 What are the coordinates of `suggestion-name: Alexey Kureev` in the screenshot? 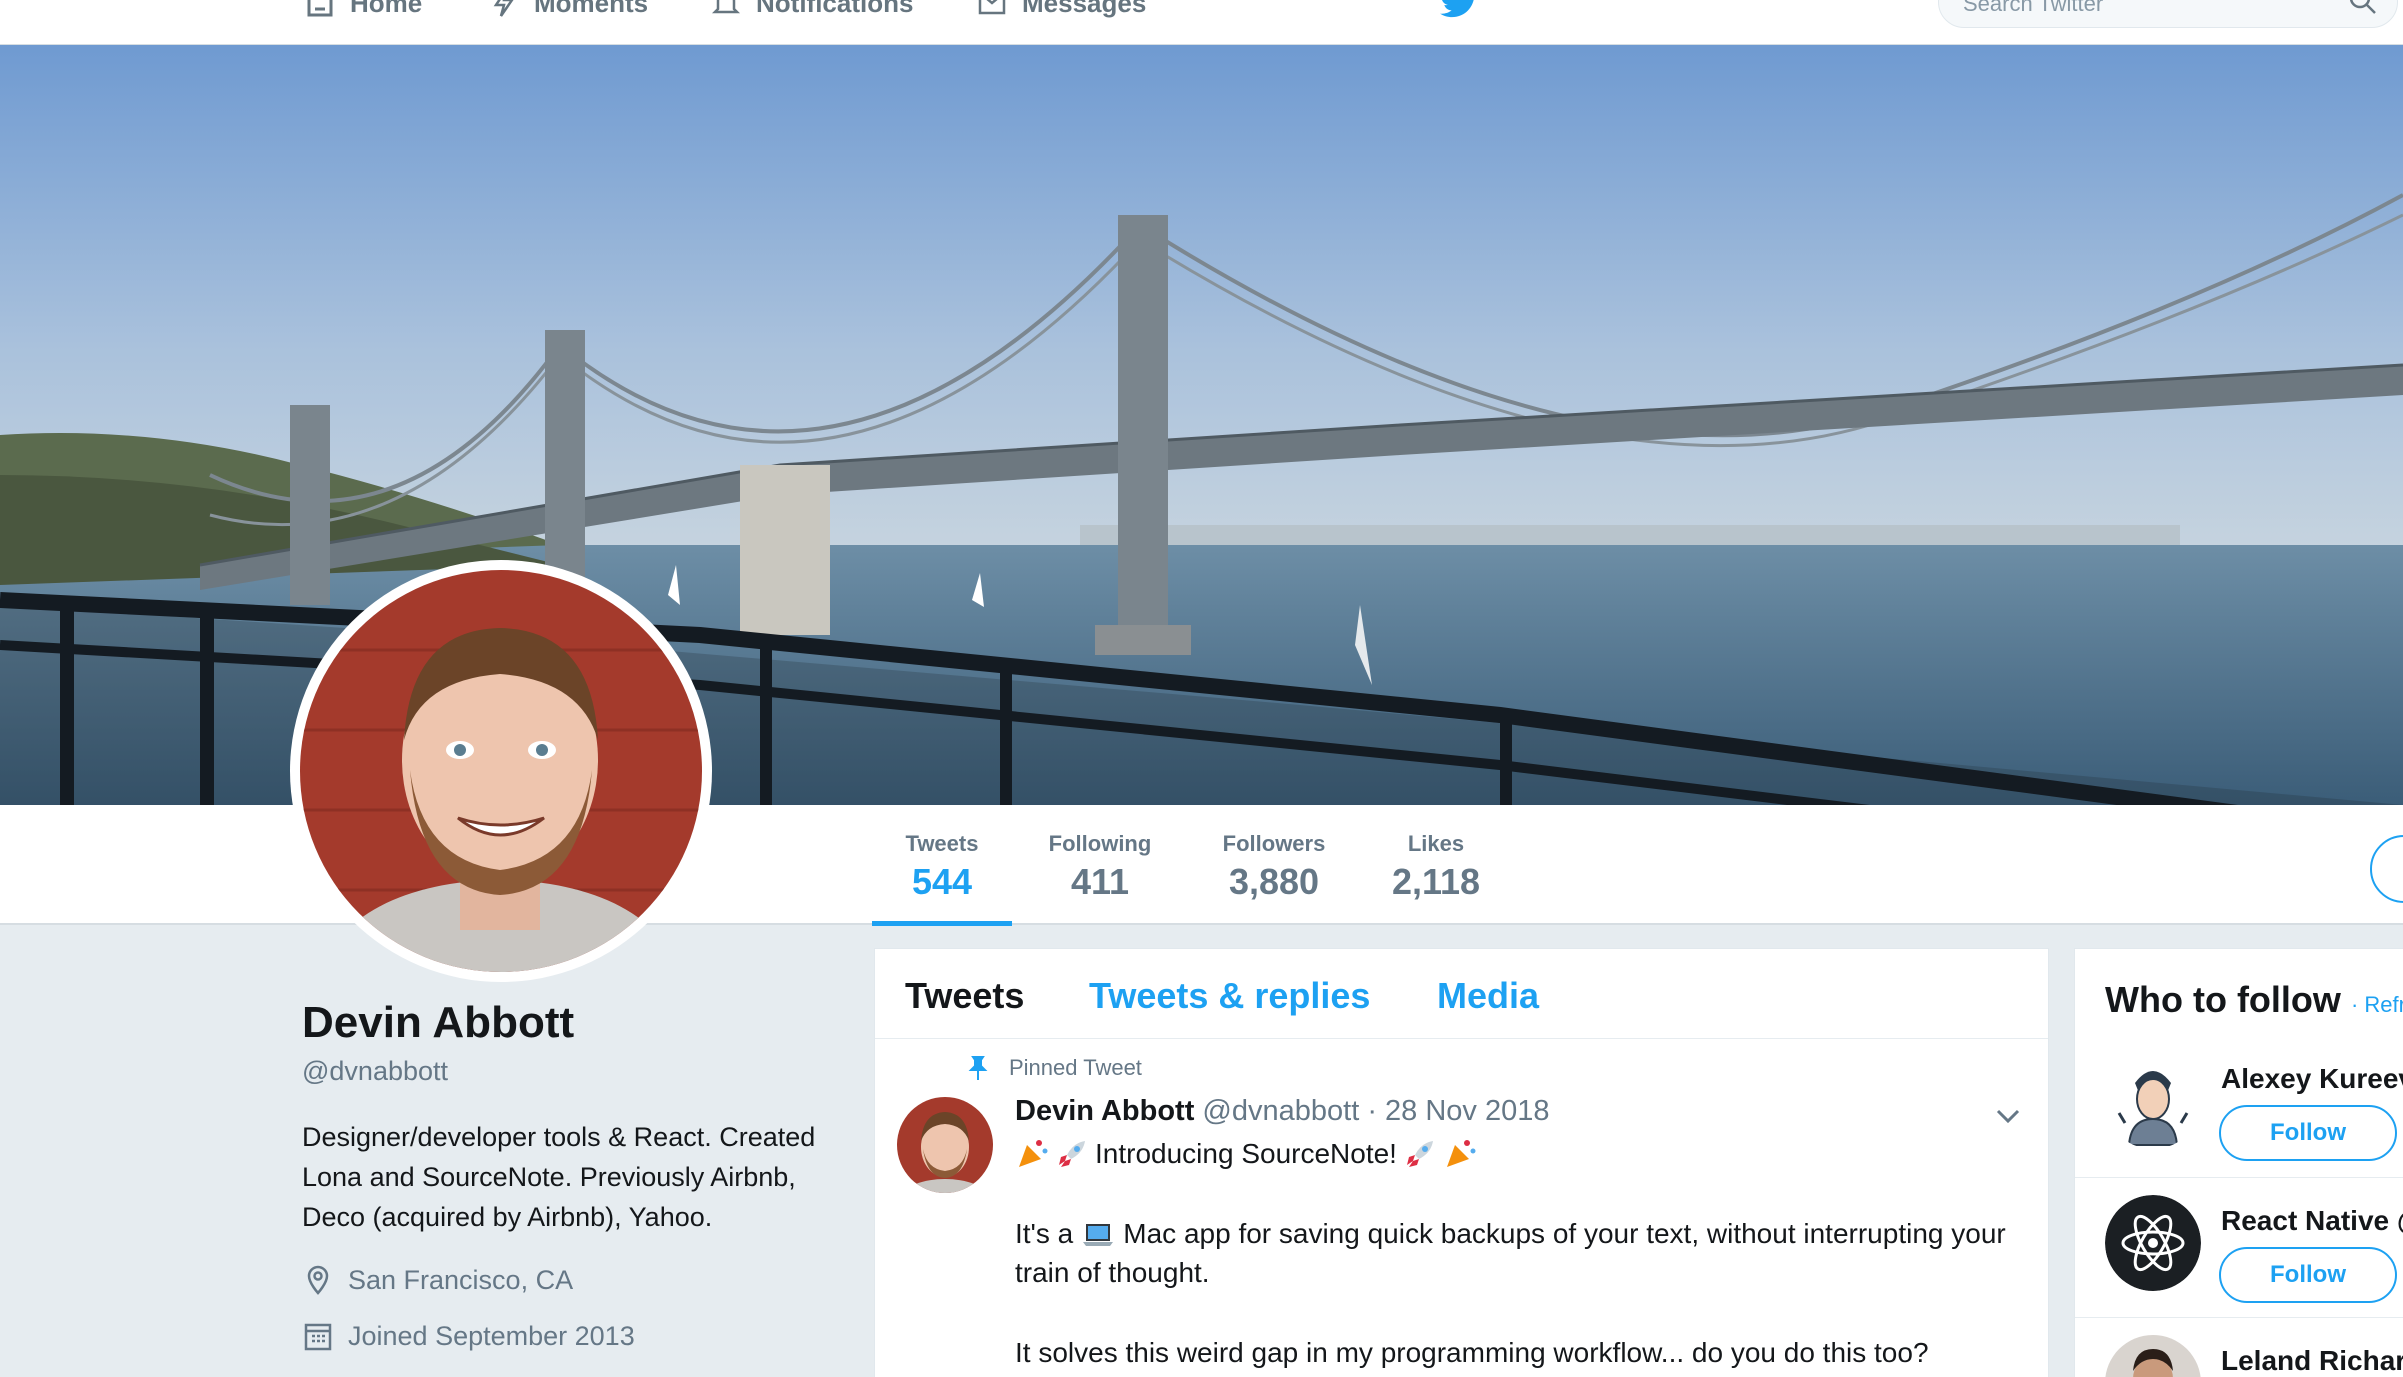 It's located at (2312, 1079).